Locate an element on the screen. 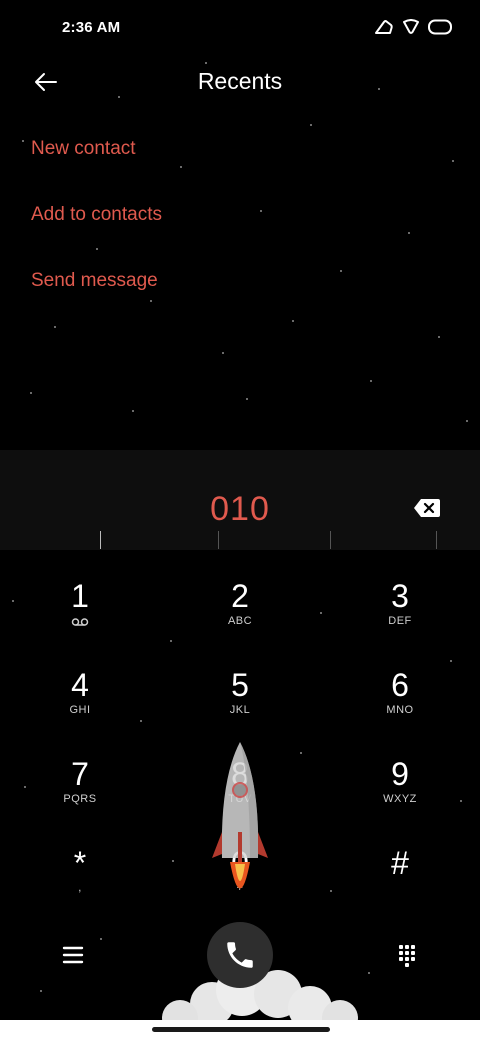  app-bar: Recents is located at coordinates (240, 84).